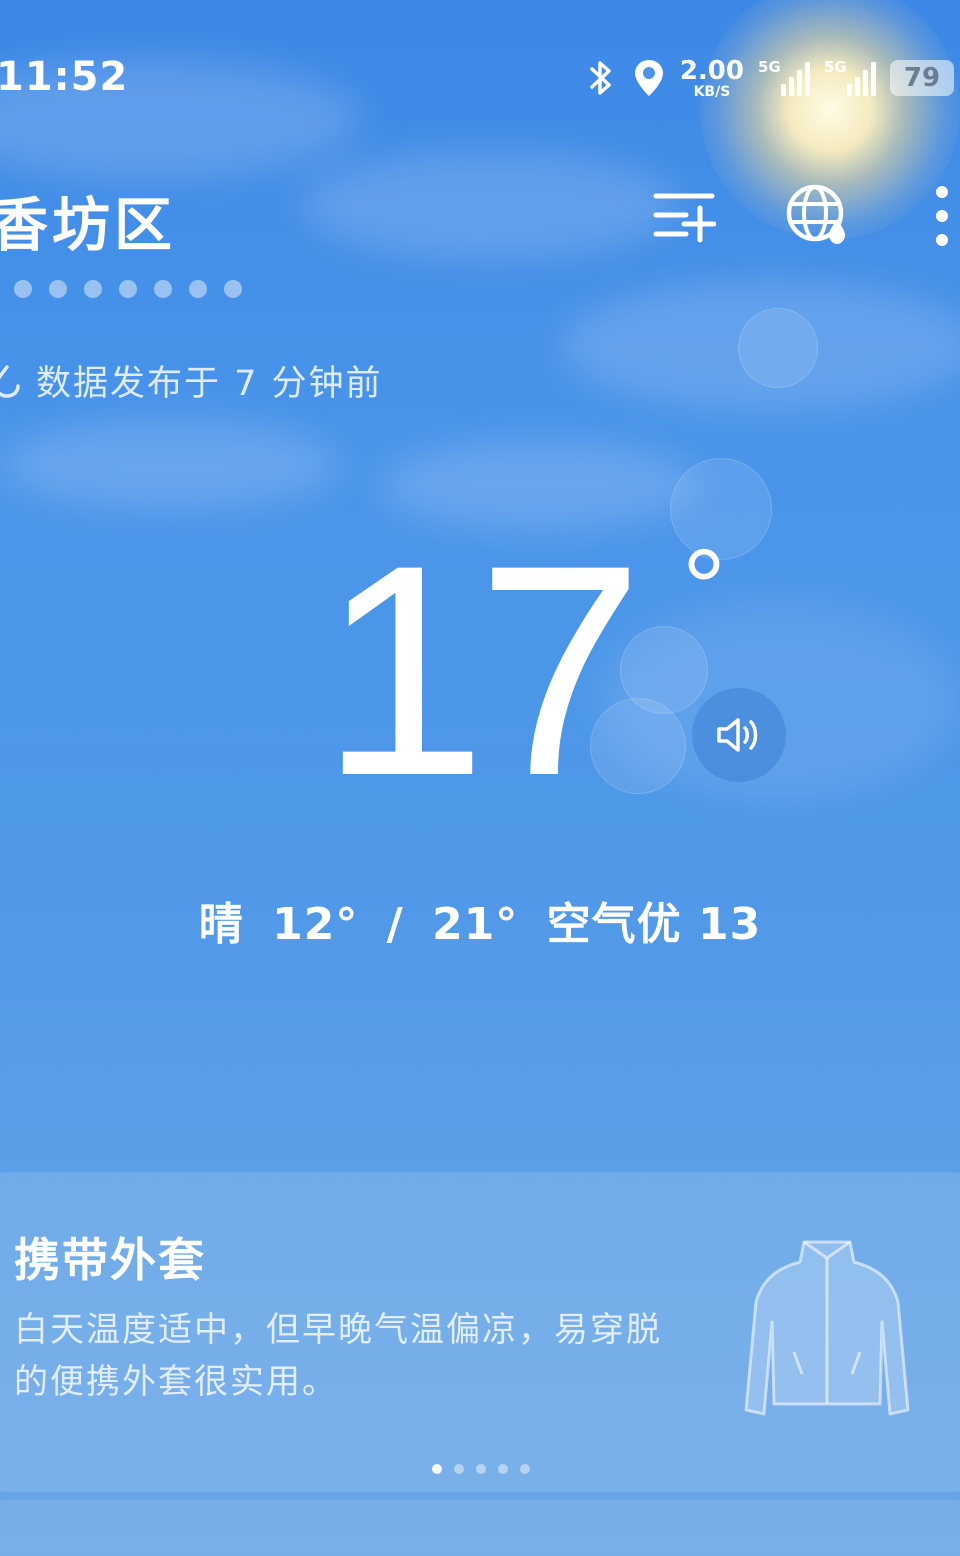  What do you see at coordinates (10, 381) in the screenshot?
I see `refresh-icon` at bounding box center [10, 381].